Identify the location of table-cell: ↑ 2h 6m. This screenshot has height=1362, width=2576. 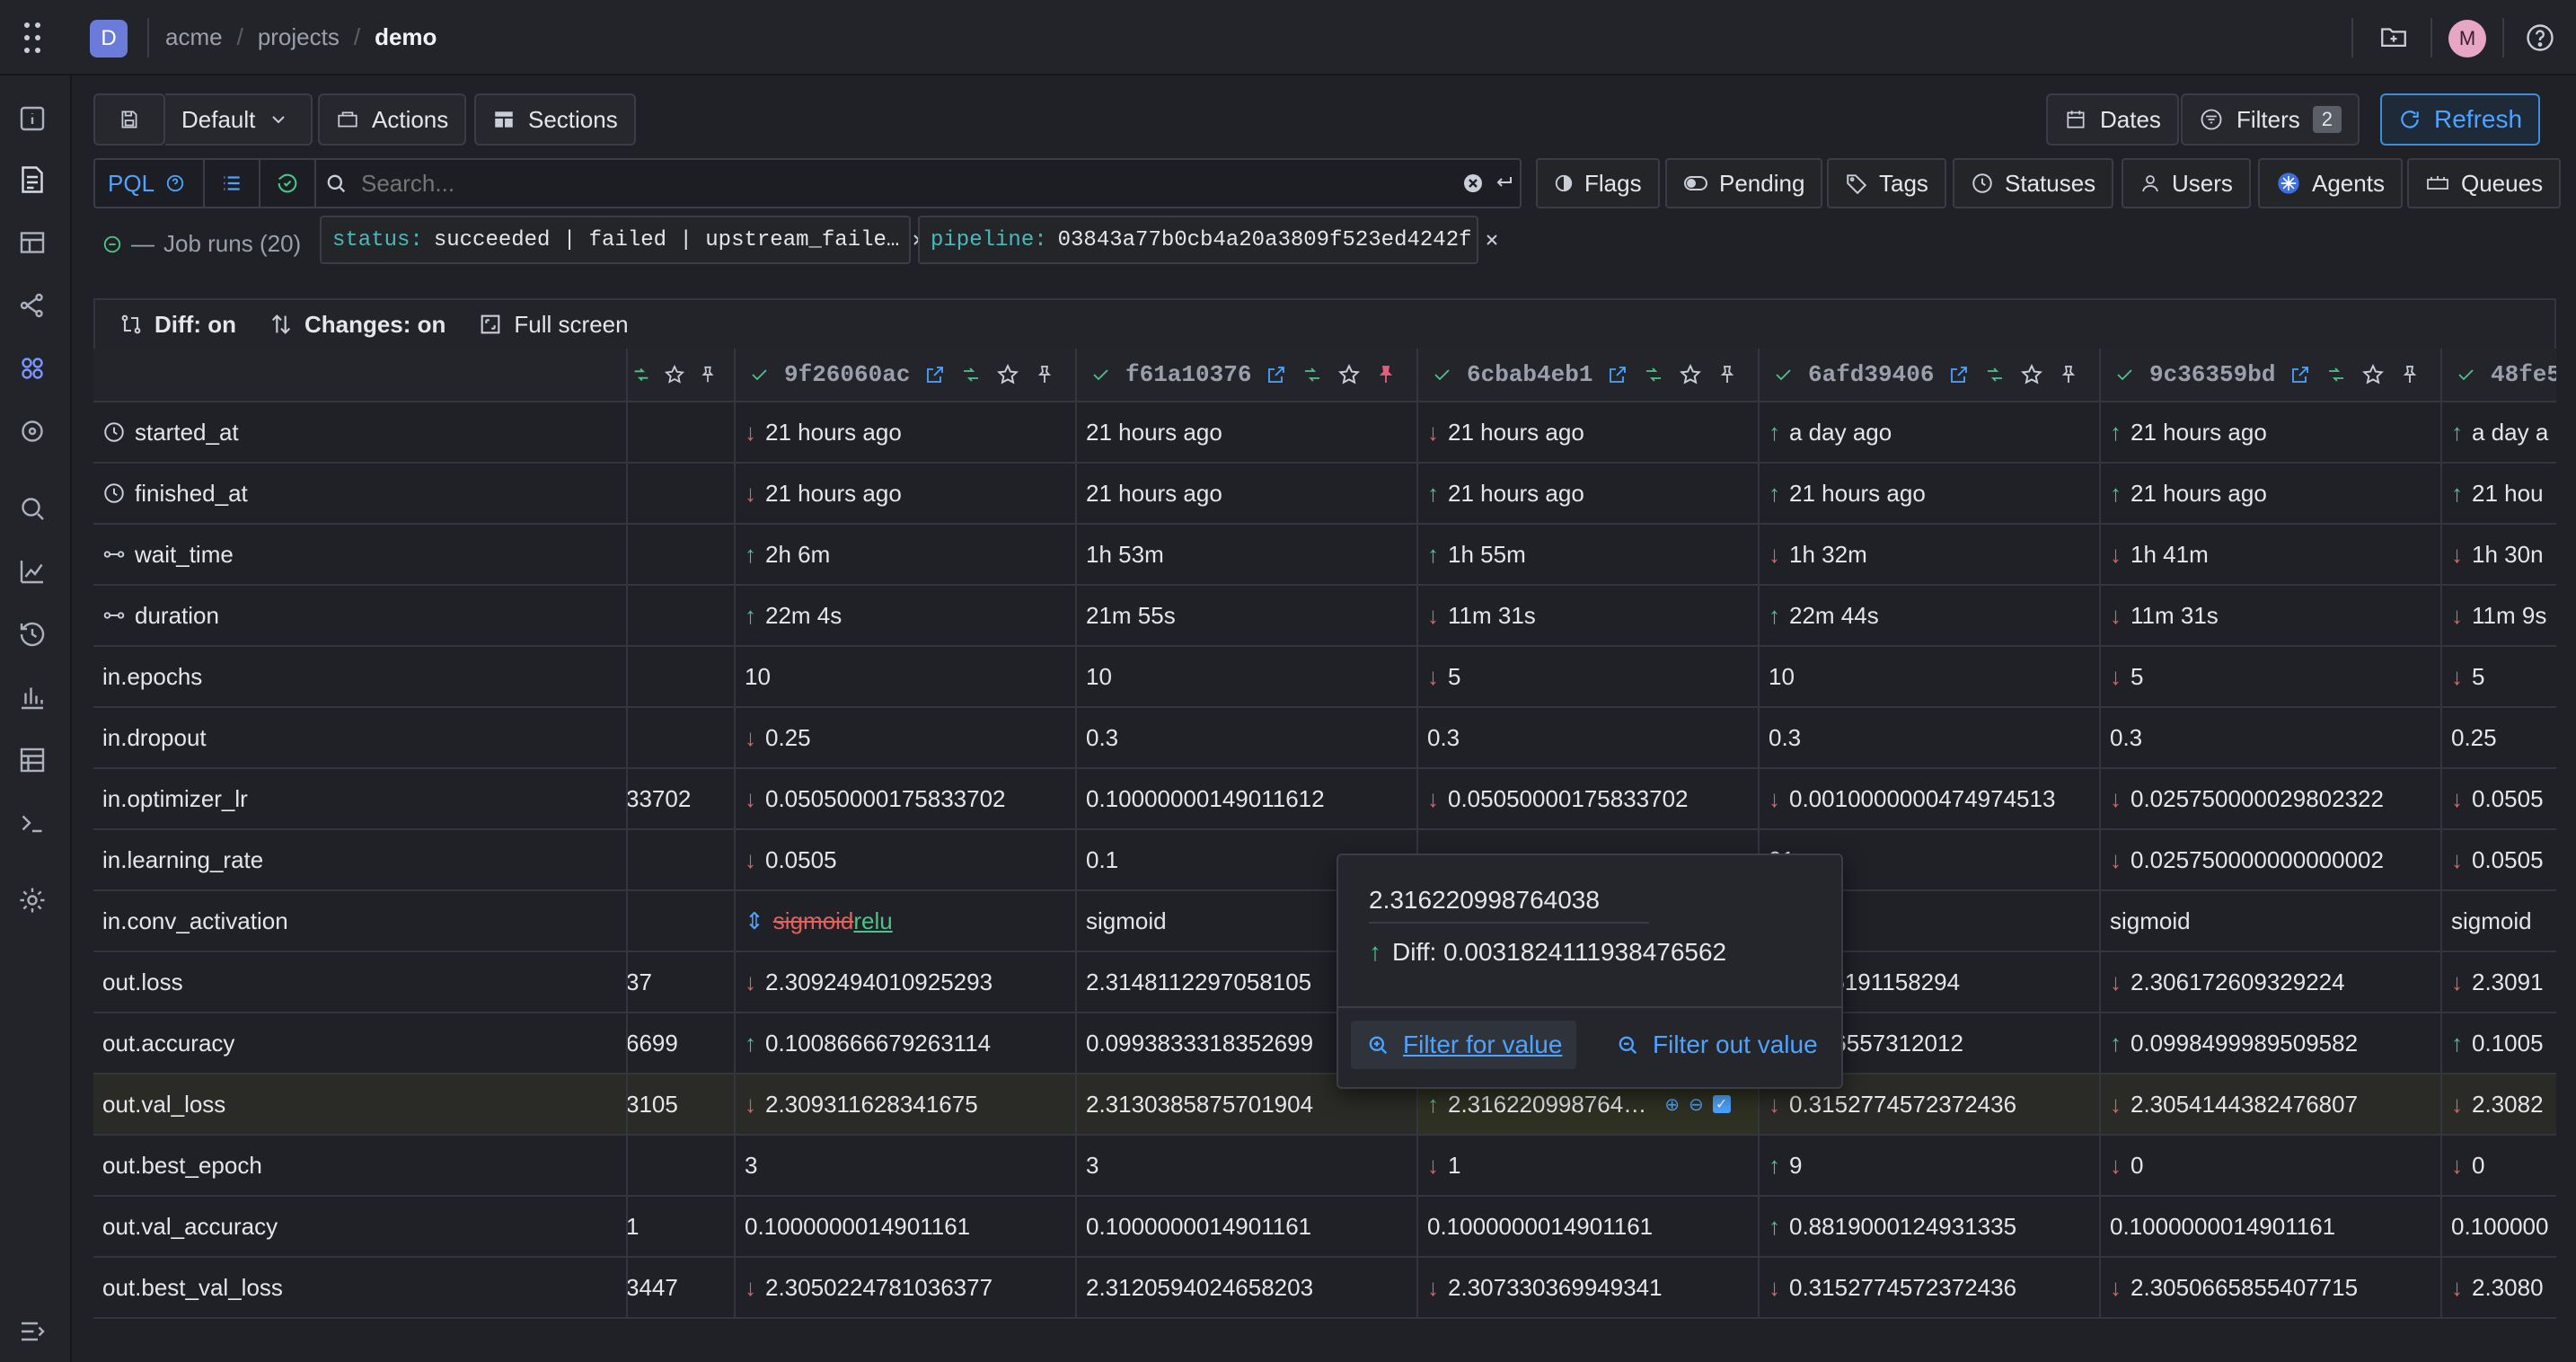
(906, 554).